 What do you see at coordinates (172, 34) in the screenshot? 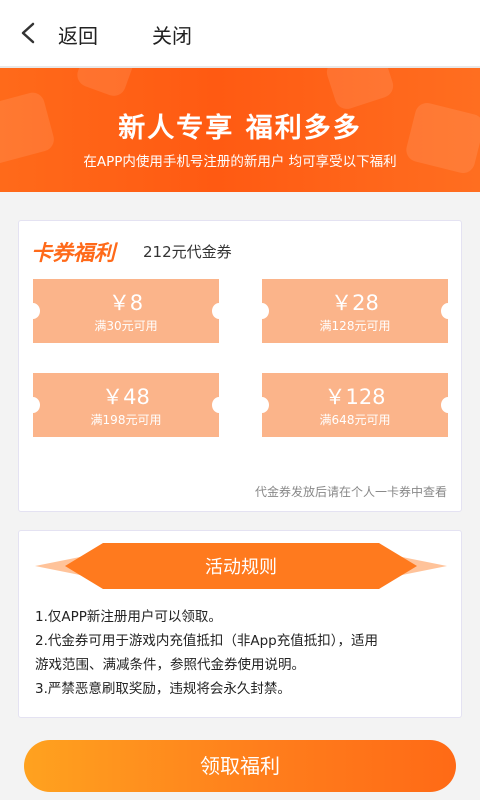
I see `close-button: 关闭` at bounding box center [172, 34].